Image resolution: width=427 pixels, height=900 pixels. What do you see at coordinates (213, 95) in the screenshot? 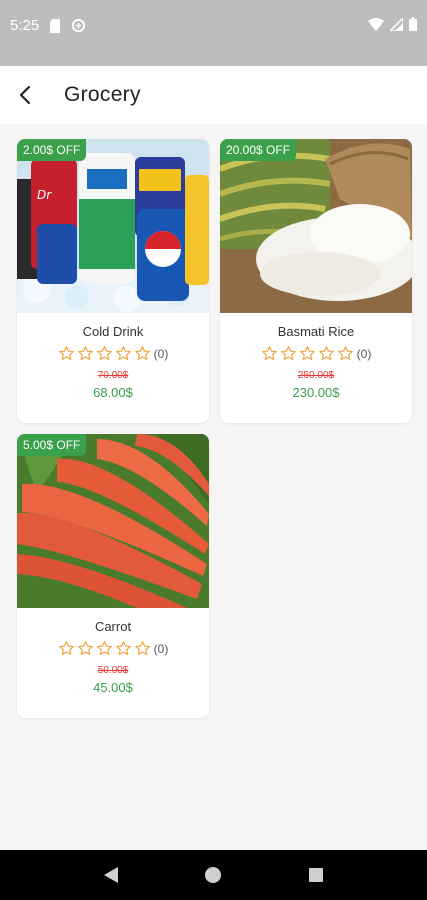
I see `app-bar: Grocery` at bounding box center [213, 95].